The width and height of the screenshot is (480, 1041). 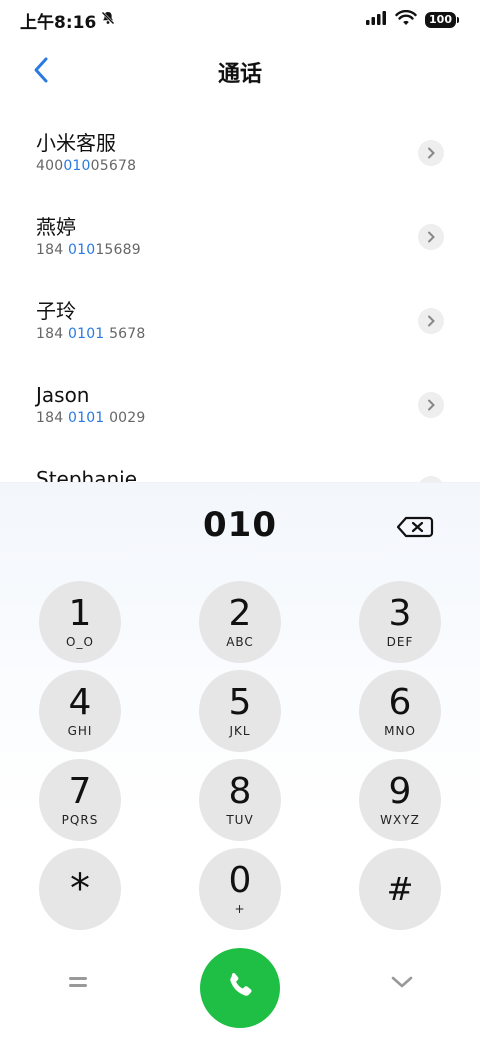 I want to click on menu-button, so click(x=78, y=983).